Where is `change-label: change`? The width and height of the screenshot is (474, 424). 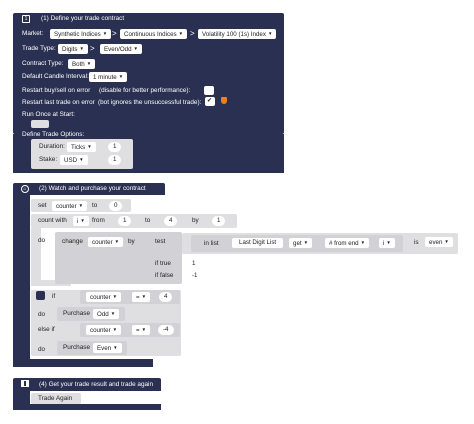
change-label: change is located at coordinates (72, 241).